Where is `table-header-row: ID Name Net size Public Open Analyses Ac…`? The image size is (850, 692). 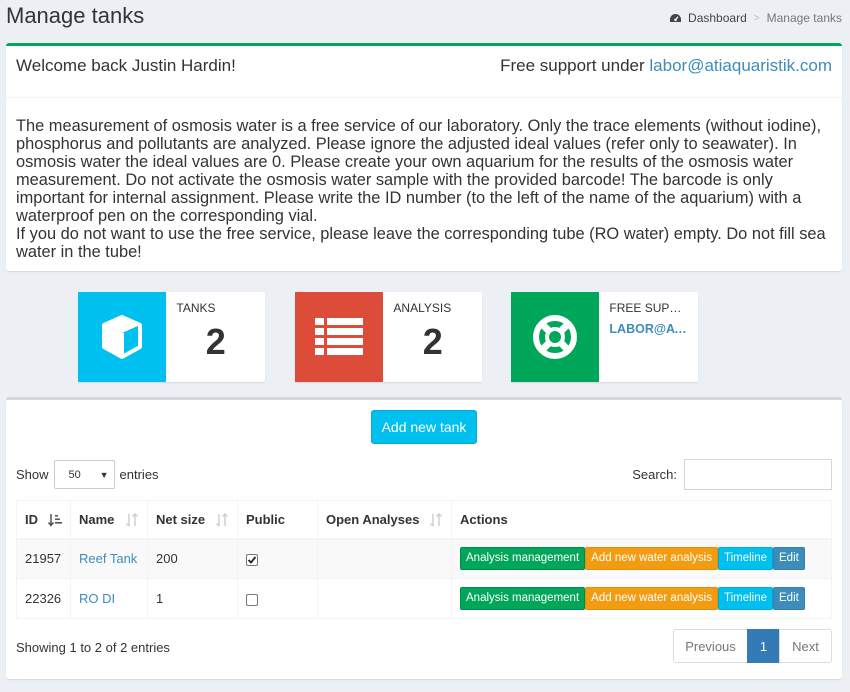 table-header-row: ID Name Net size Public Open Analyses Ac… is located at coordinates (424, 520).